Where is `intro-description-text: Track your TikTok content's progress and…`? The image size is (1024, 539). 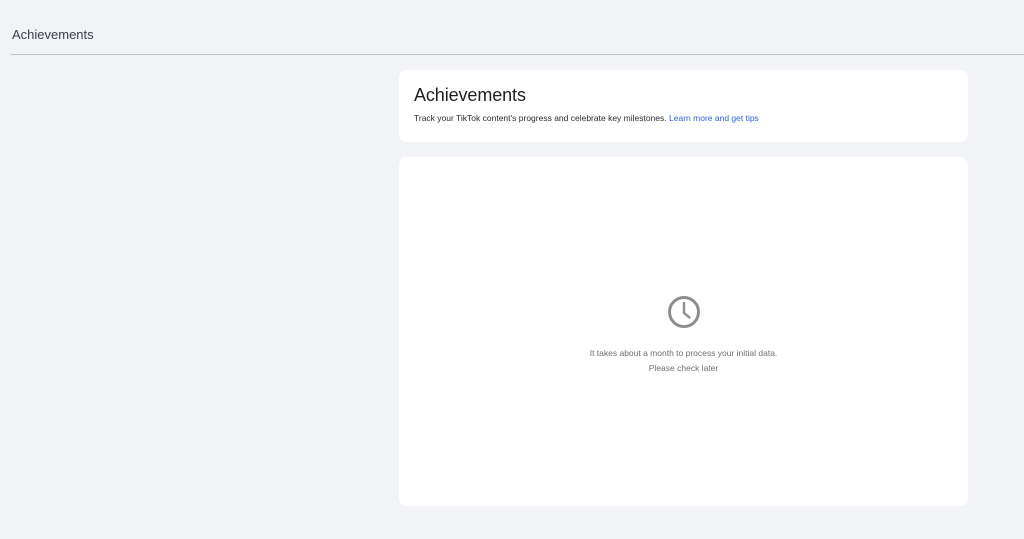
intro-description-text: Track your TikTok content's progress and… is located at coordinates (540, 118).